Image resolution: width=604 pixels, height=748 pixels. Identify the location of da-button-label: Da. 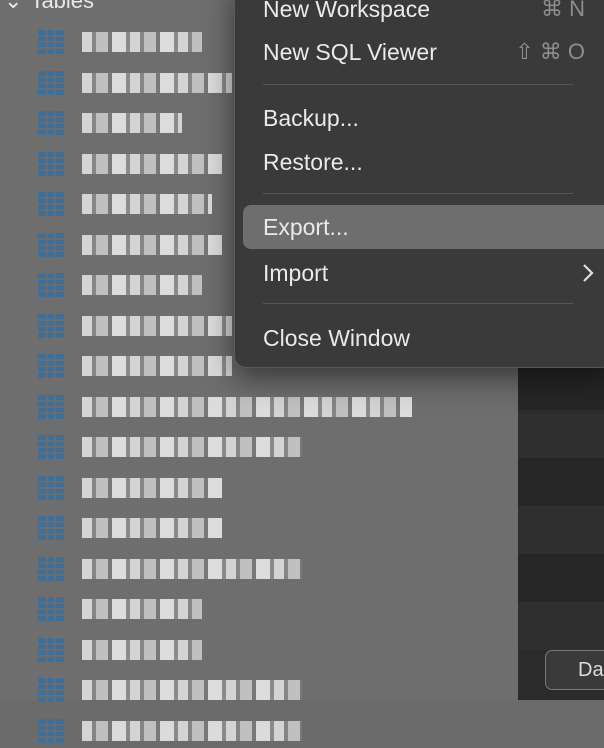
(591, 670).